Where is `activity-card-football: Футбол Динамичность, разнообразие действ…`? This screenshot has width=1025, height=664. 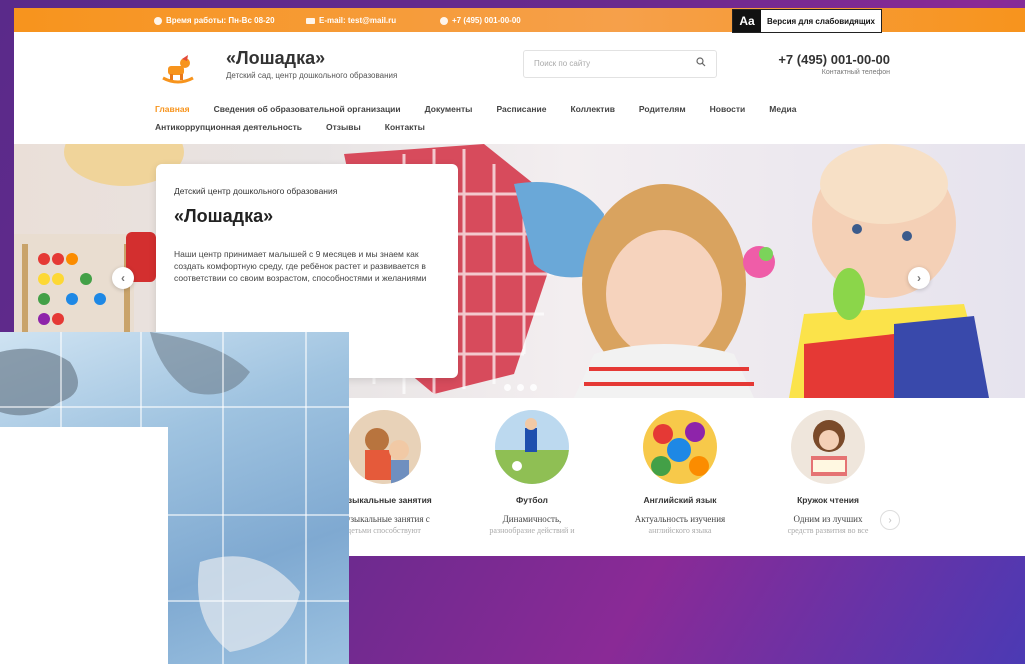 activity-card-football: Футбол Динамичность, разнообразие действ… is located at coordinates (532, 473).